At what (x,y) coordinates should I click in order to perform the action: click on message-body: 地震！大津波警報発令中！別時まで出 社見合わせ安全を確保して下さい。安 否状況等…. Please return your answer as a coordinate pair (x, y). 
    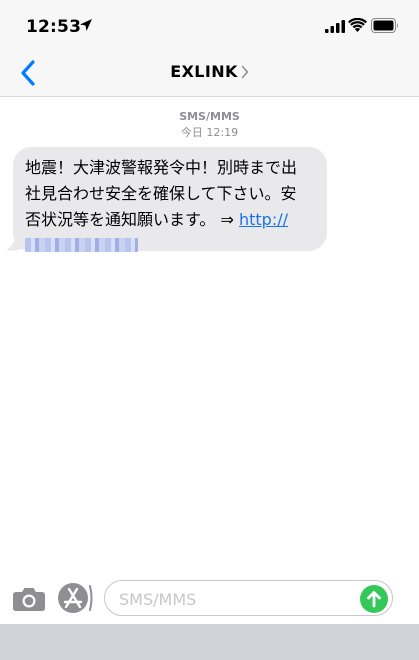
    Looking at the image, I should click on (170, 207).